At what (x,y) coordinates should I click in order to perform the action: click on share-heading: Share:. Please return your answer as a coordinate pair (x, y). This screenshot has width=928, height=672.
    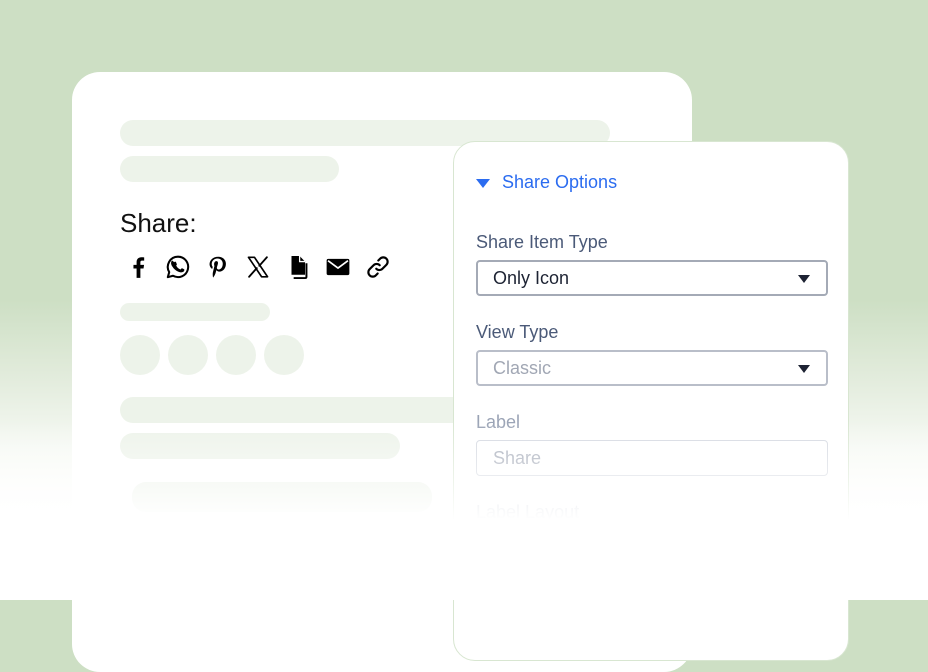
    Looking at the image, I should click on (158, 223).